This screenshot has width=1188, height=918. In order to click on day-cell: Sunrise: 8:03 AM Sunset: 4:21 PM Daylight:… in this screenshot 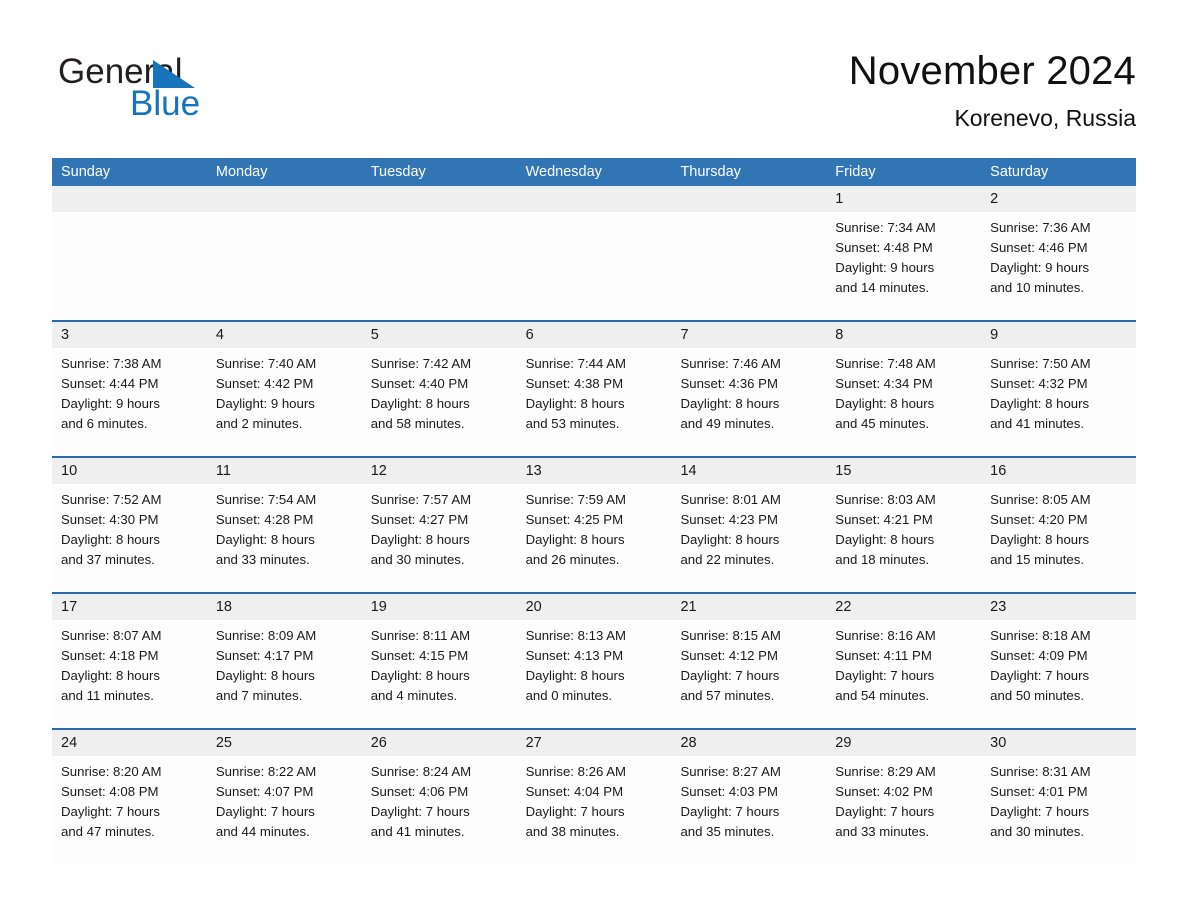, I will do `click(903, 538)`.